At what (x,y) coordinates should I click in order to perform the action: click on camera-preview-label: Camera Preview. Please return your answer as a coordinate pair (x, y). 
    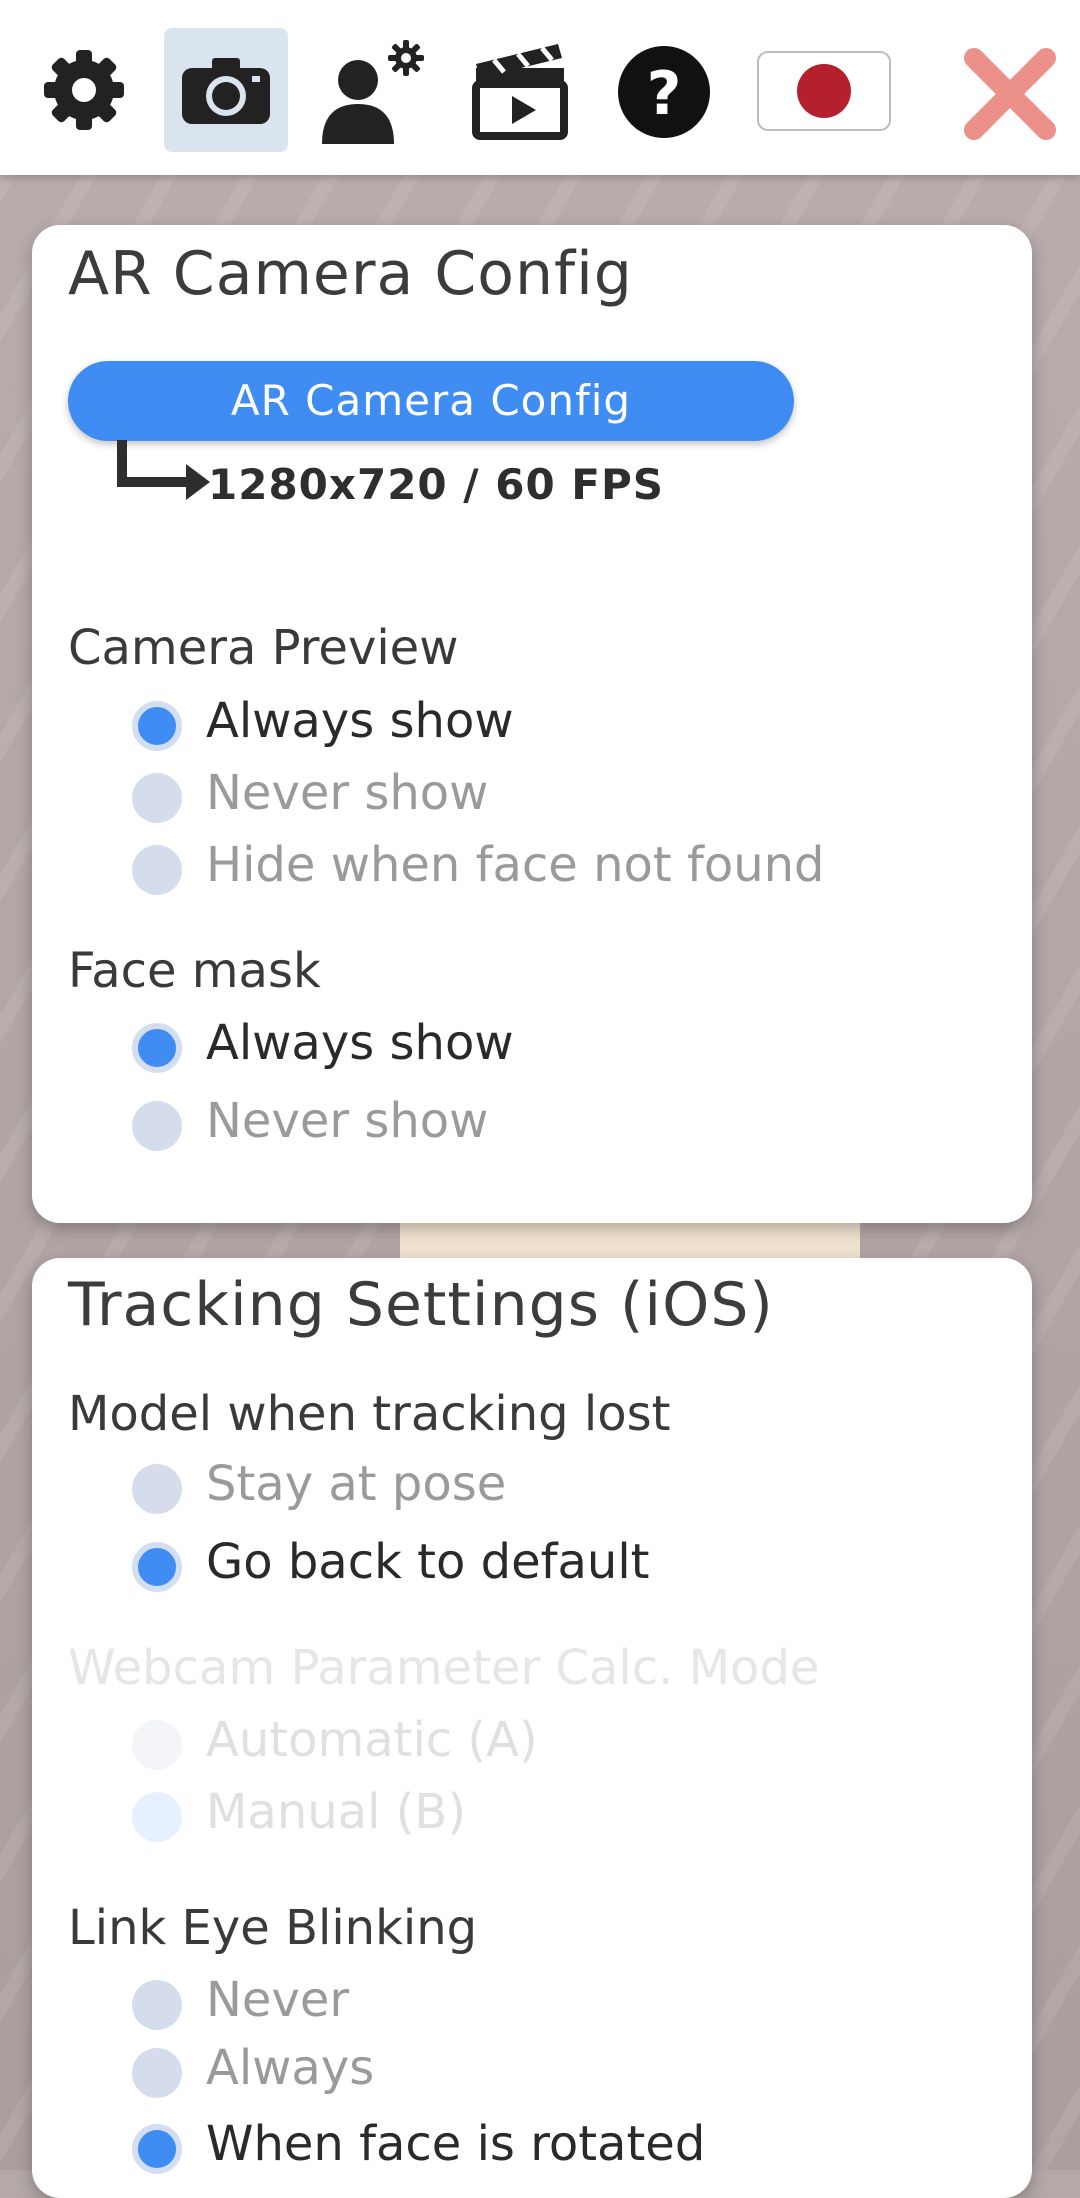
    Looking at the image, I should click on (263, 648).